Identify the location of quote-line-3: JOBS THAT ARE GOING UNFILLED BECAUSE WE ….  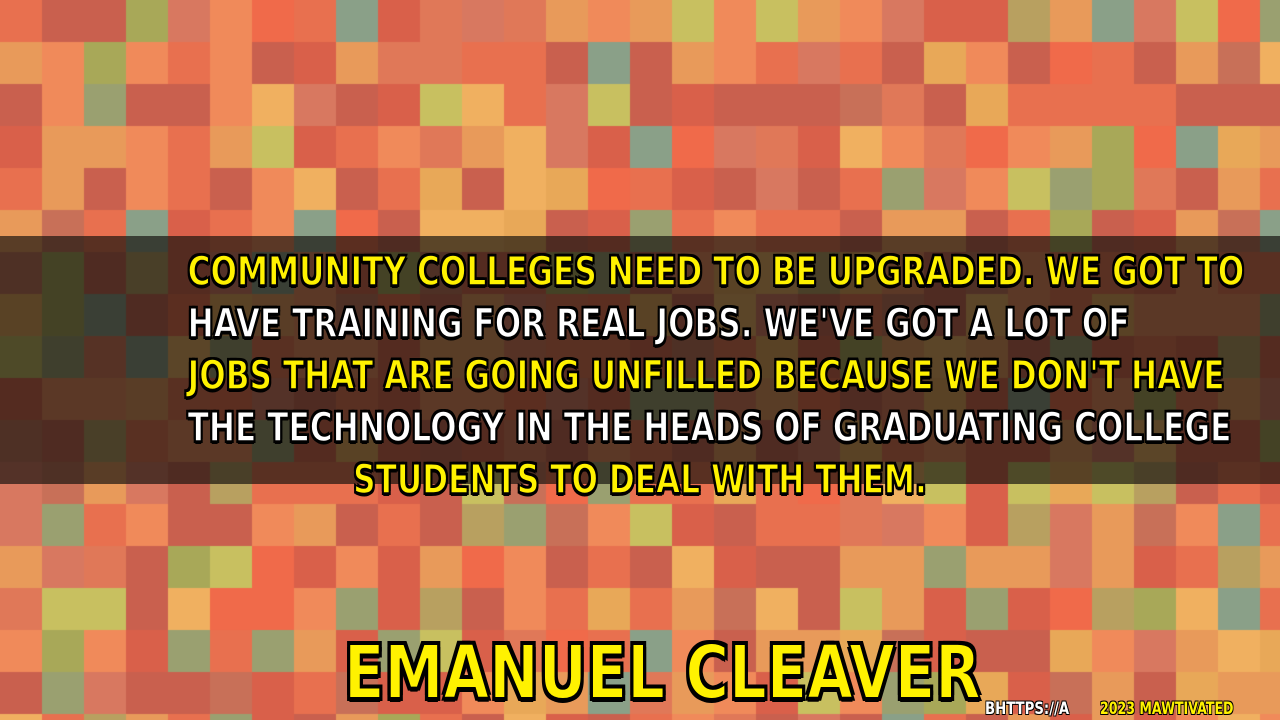
(706, 376).